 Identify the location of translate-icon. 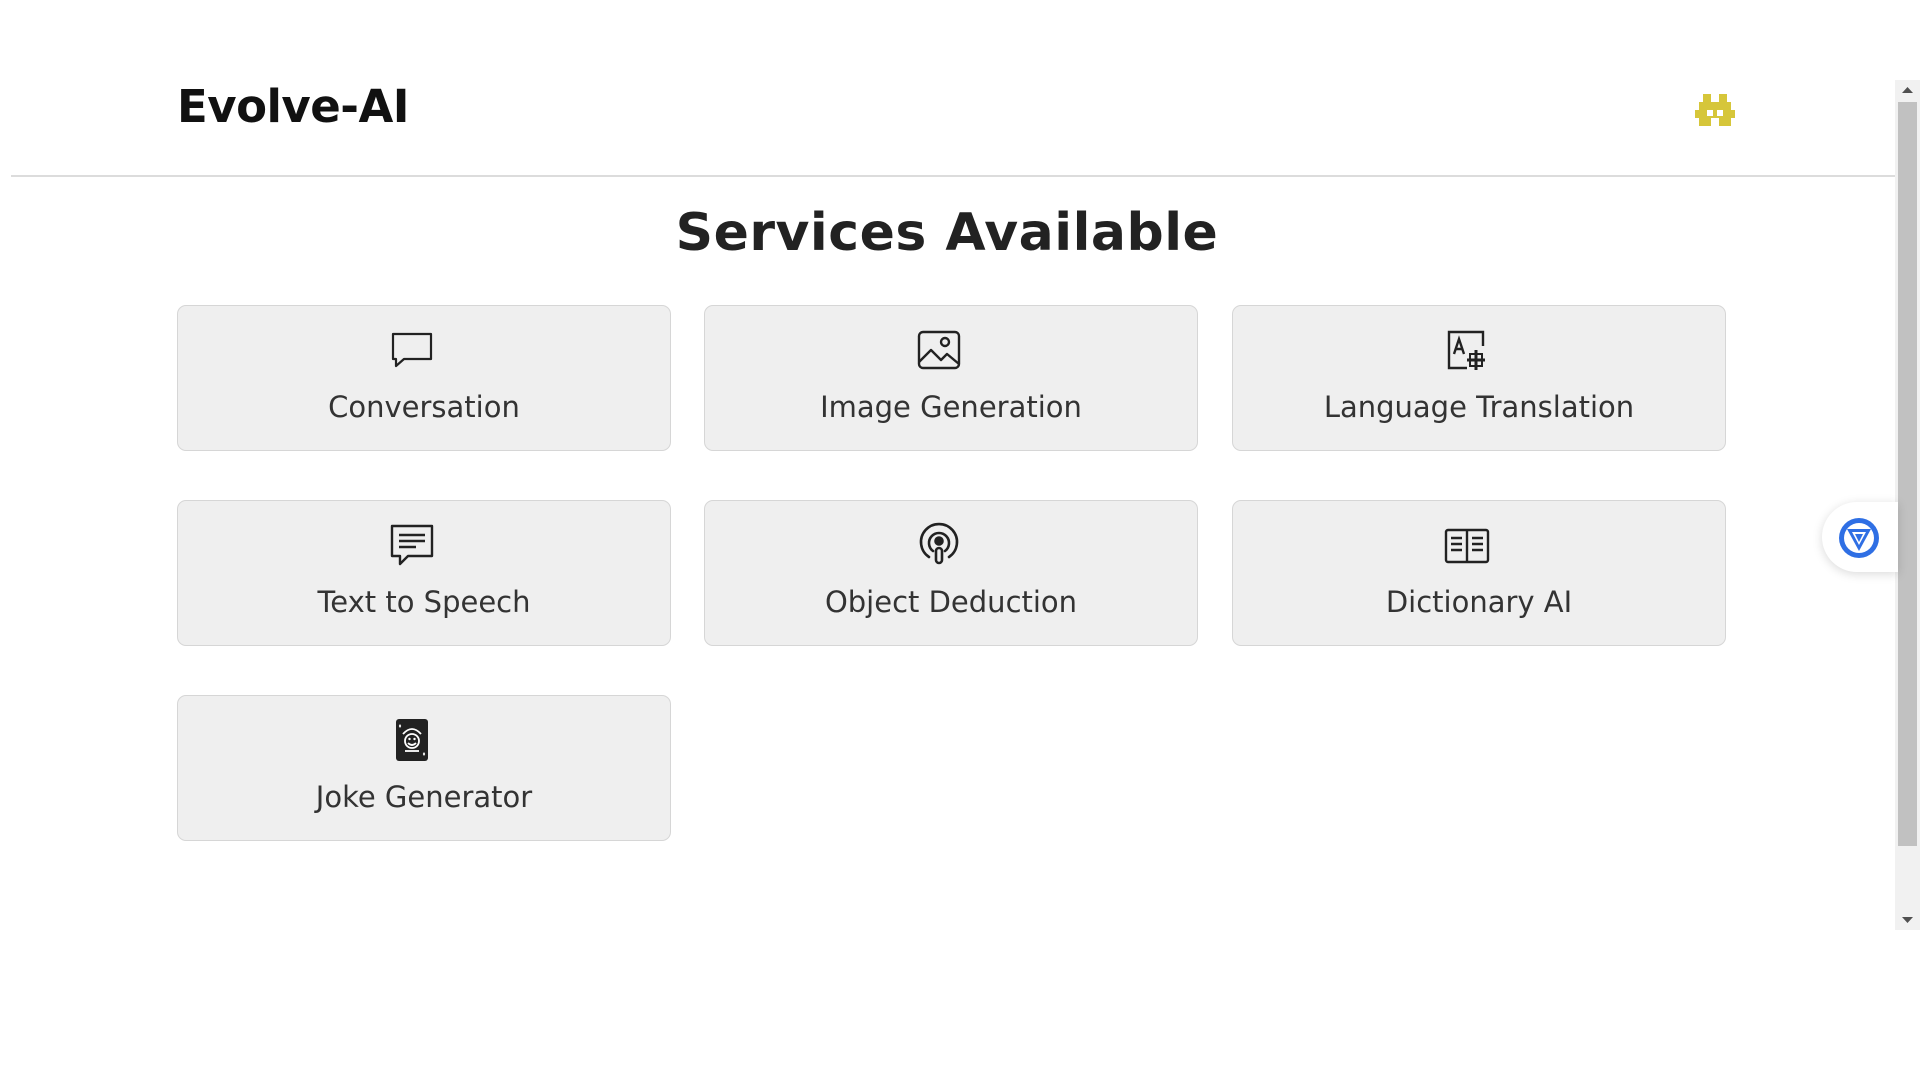
(1467, 350).